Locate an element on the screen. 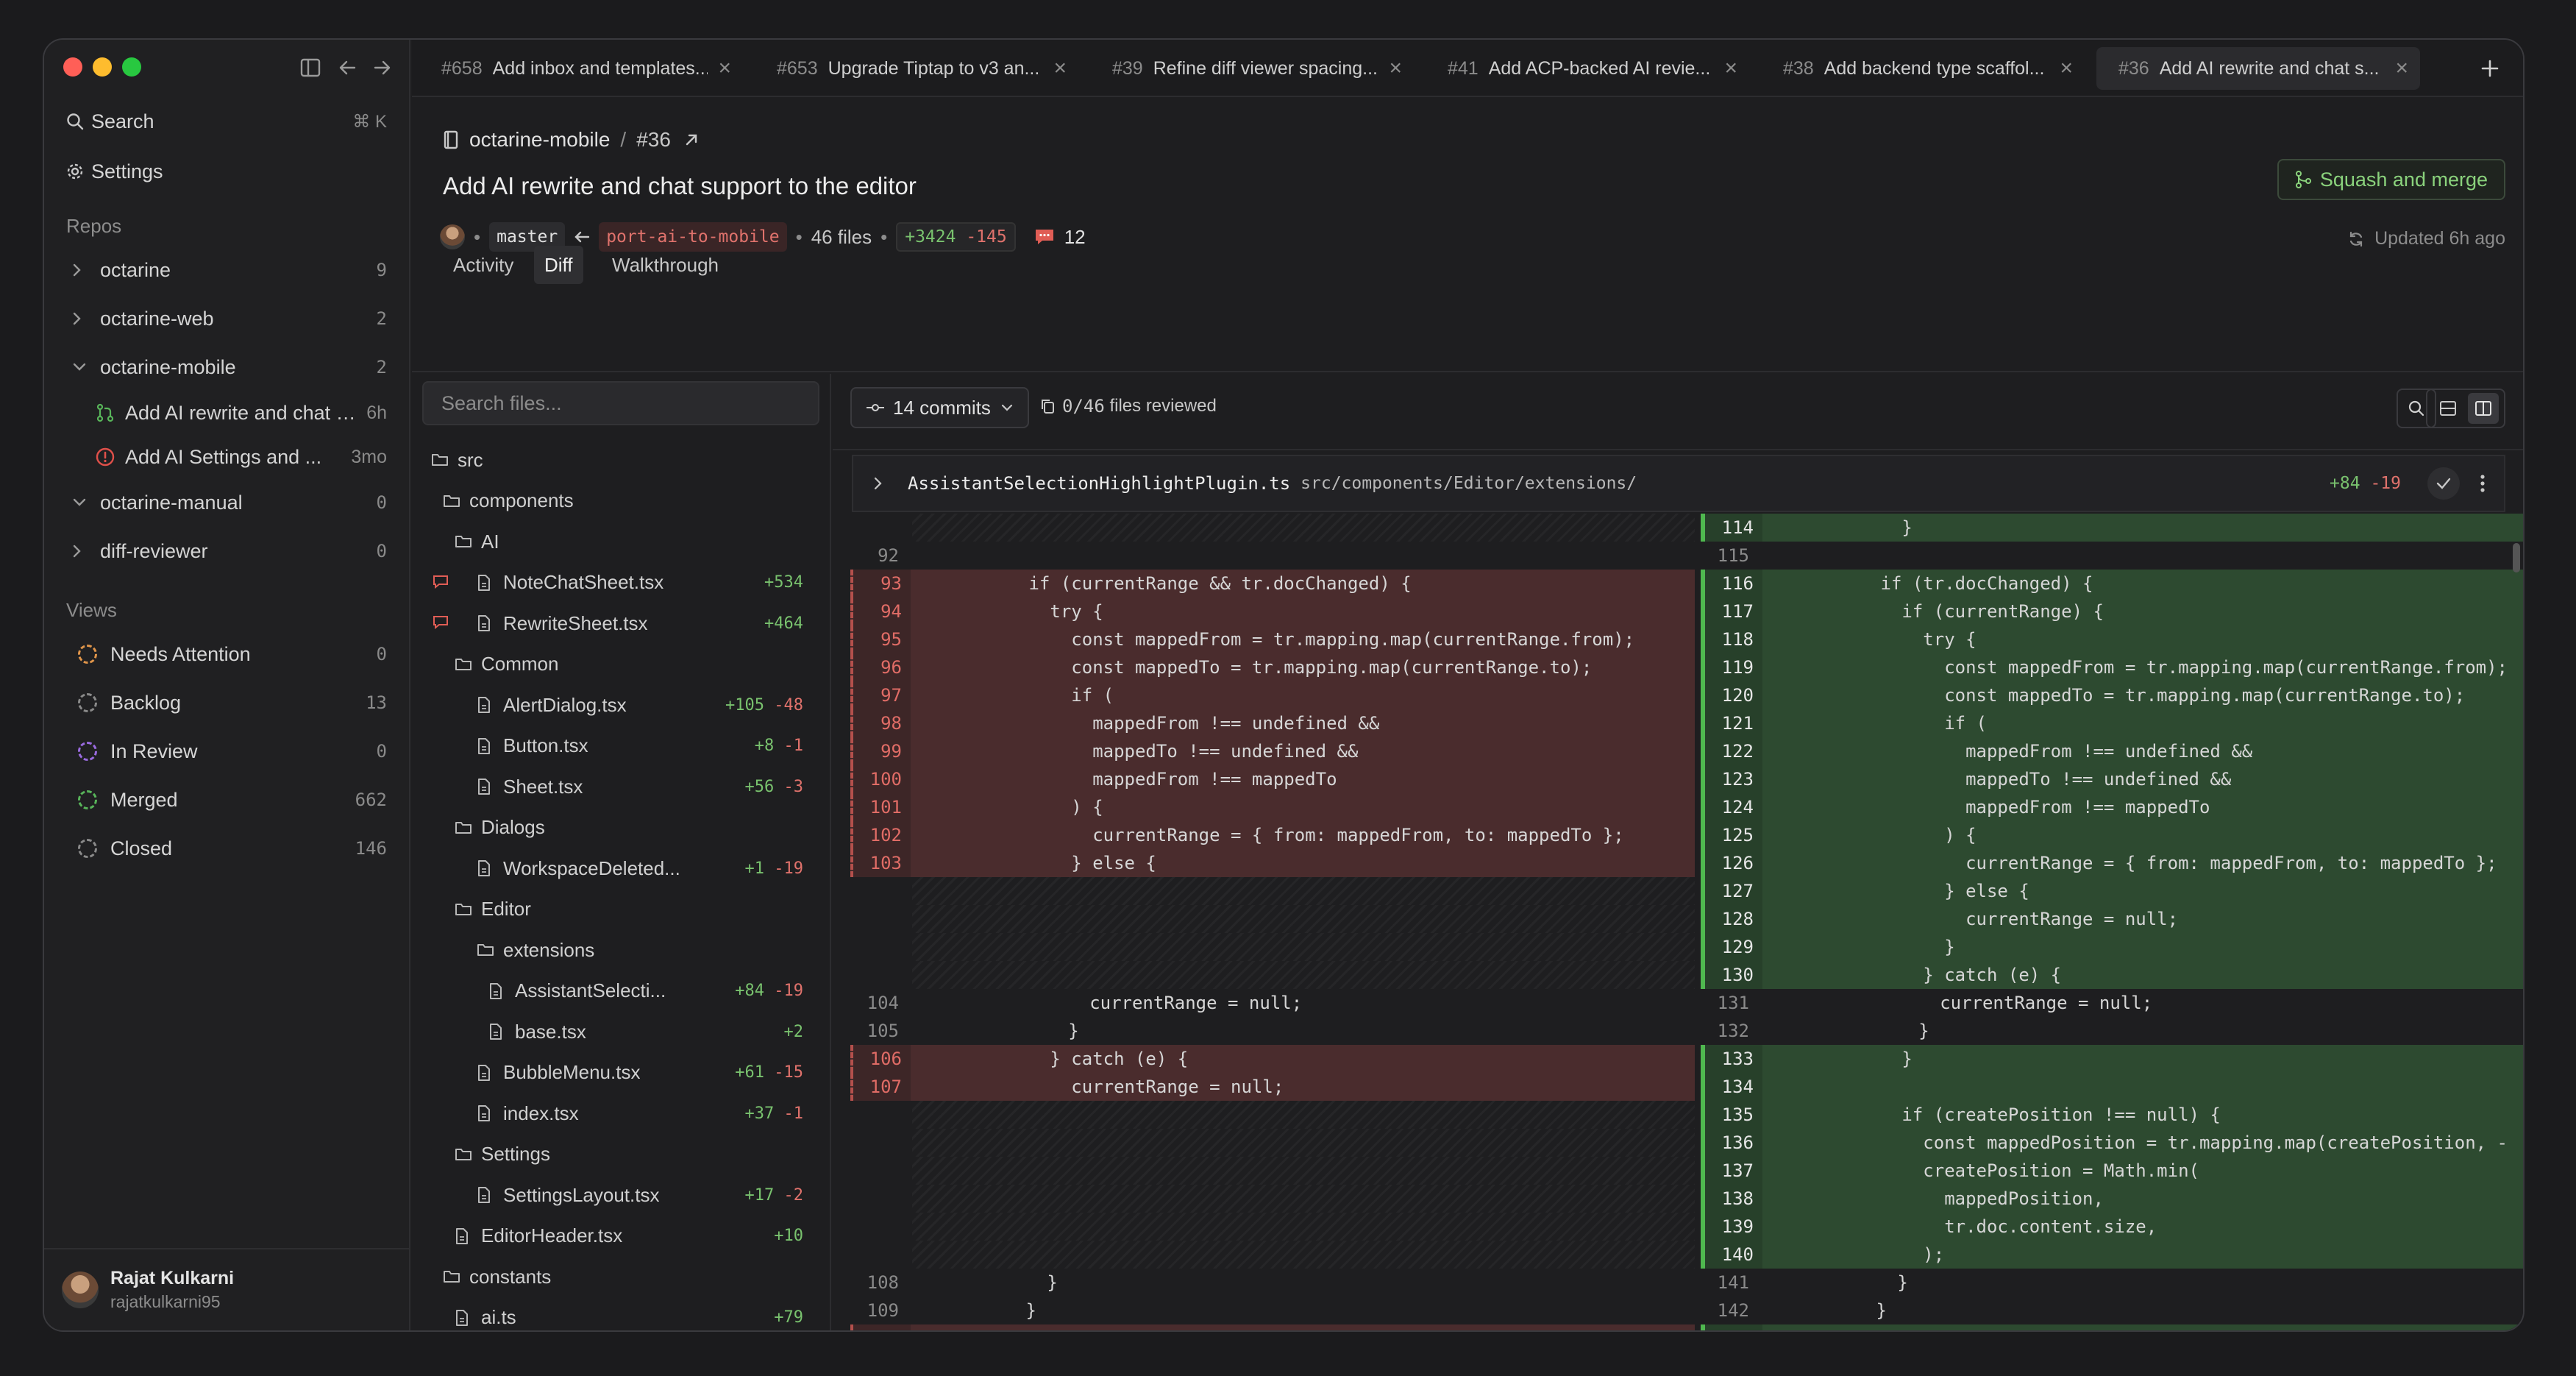 Image resolution: width=2576 pixels, height=1376 pixels. tab-pr-38: #38 Add backend type scaffol... × is located at coordinates (1923, 68).